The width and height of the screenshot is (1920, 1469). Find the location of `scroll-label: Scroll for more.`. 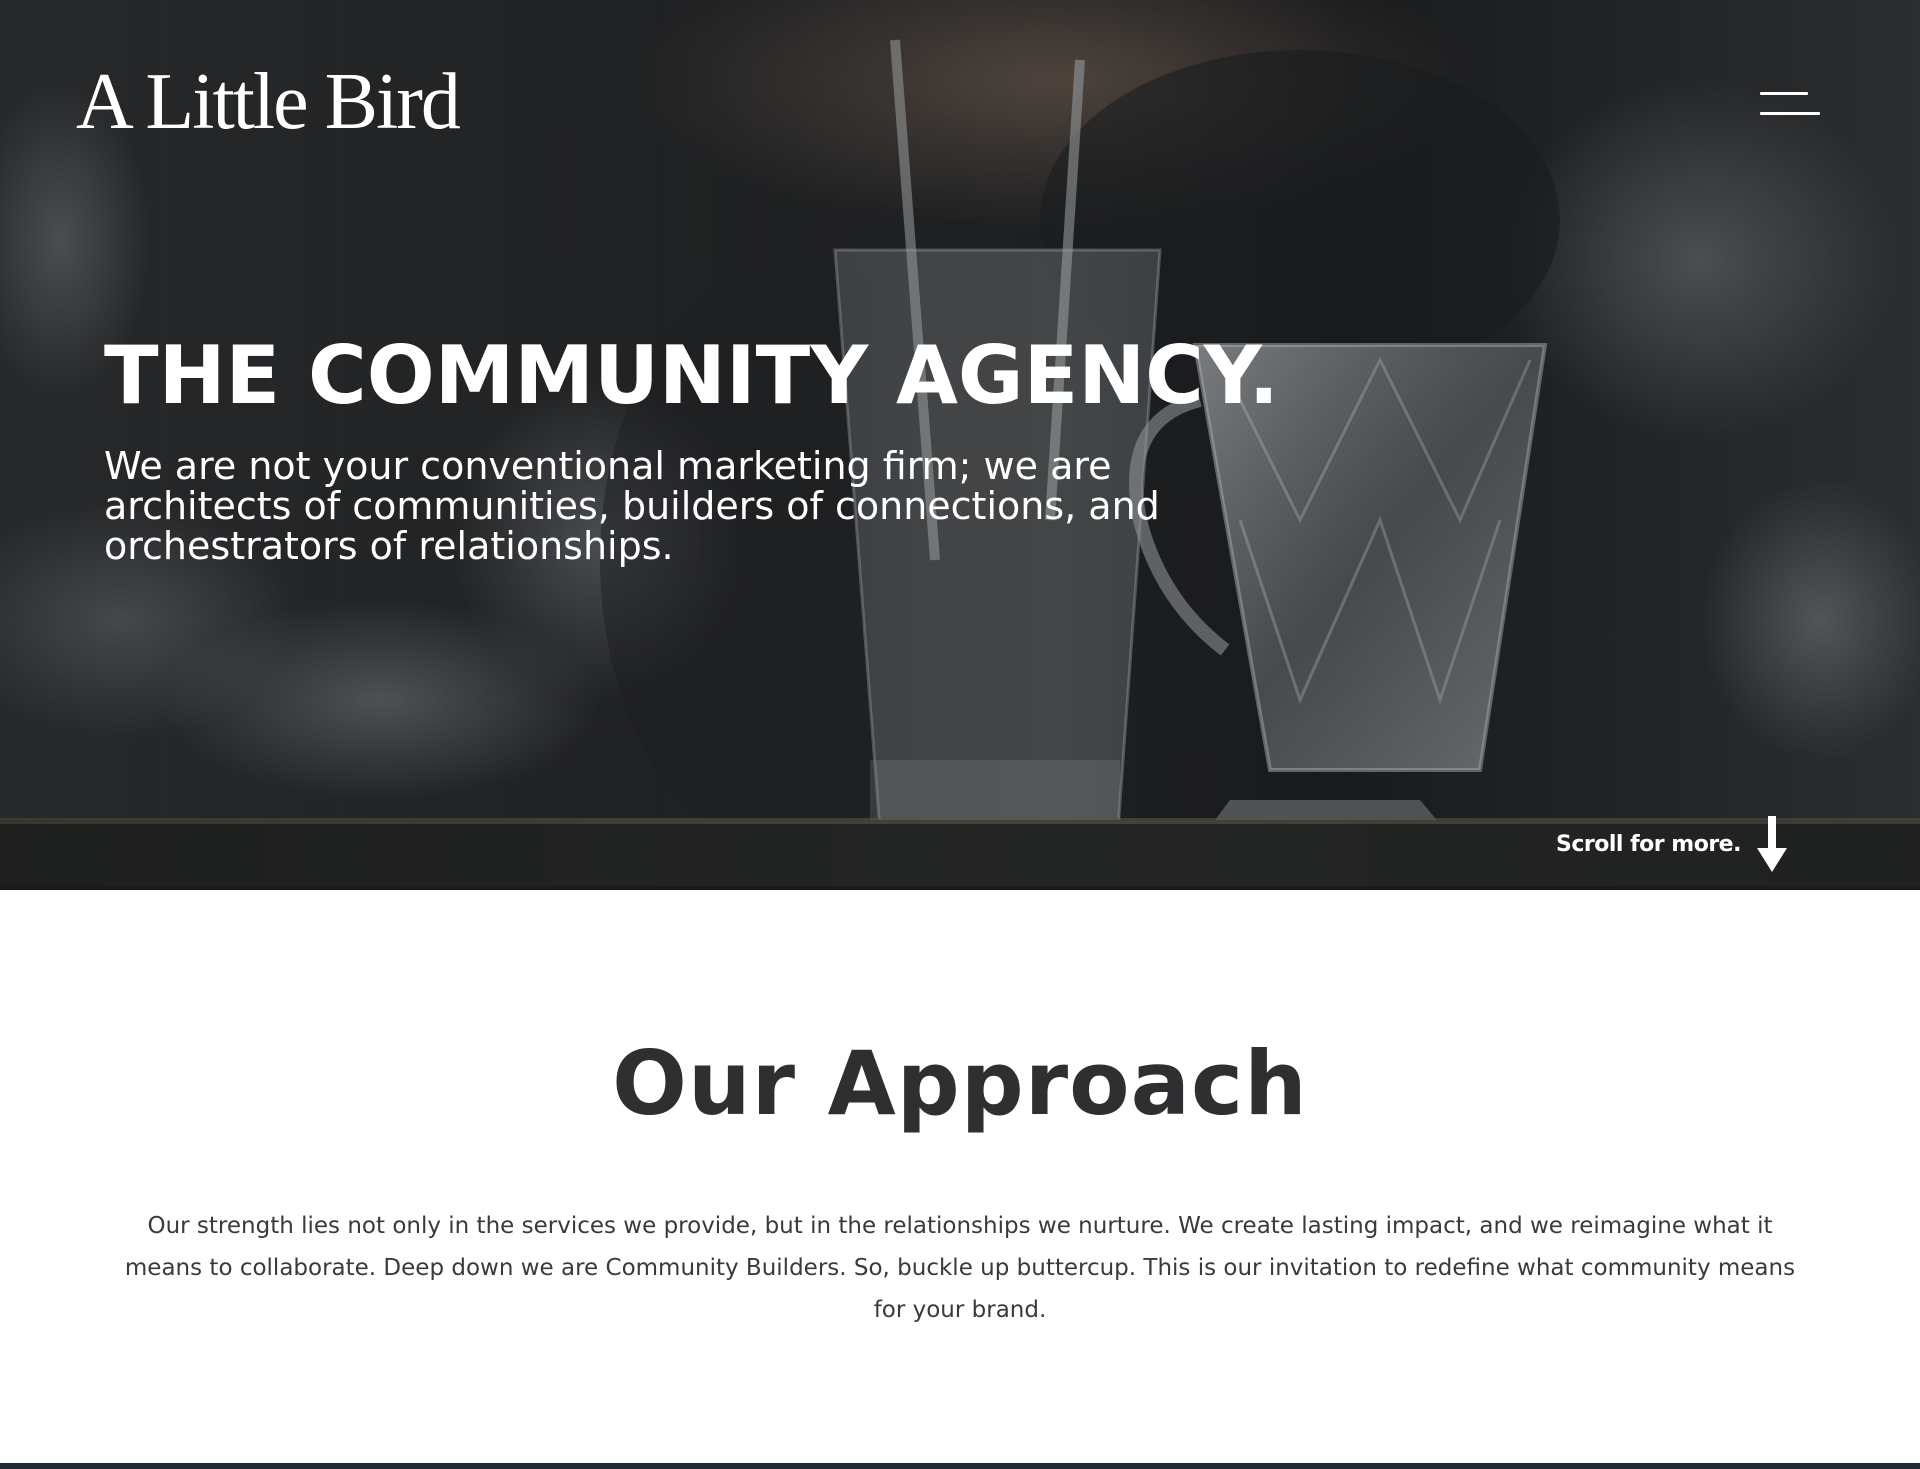

scroll-label: Scroll for more. is located at coordinates (1648, 844).